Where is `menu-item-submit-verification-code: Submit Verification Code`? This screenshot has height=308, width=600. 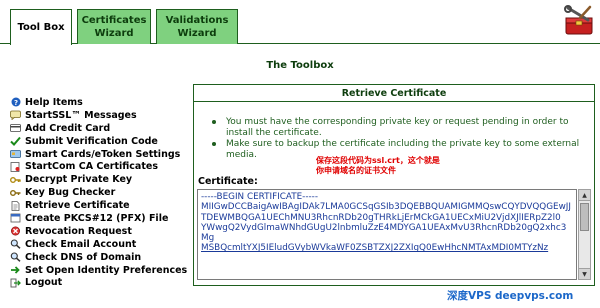
menu-item-submit-verification-code: Submit Verification Code is located at coordinates (100, 141).